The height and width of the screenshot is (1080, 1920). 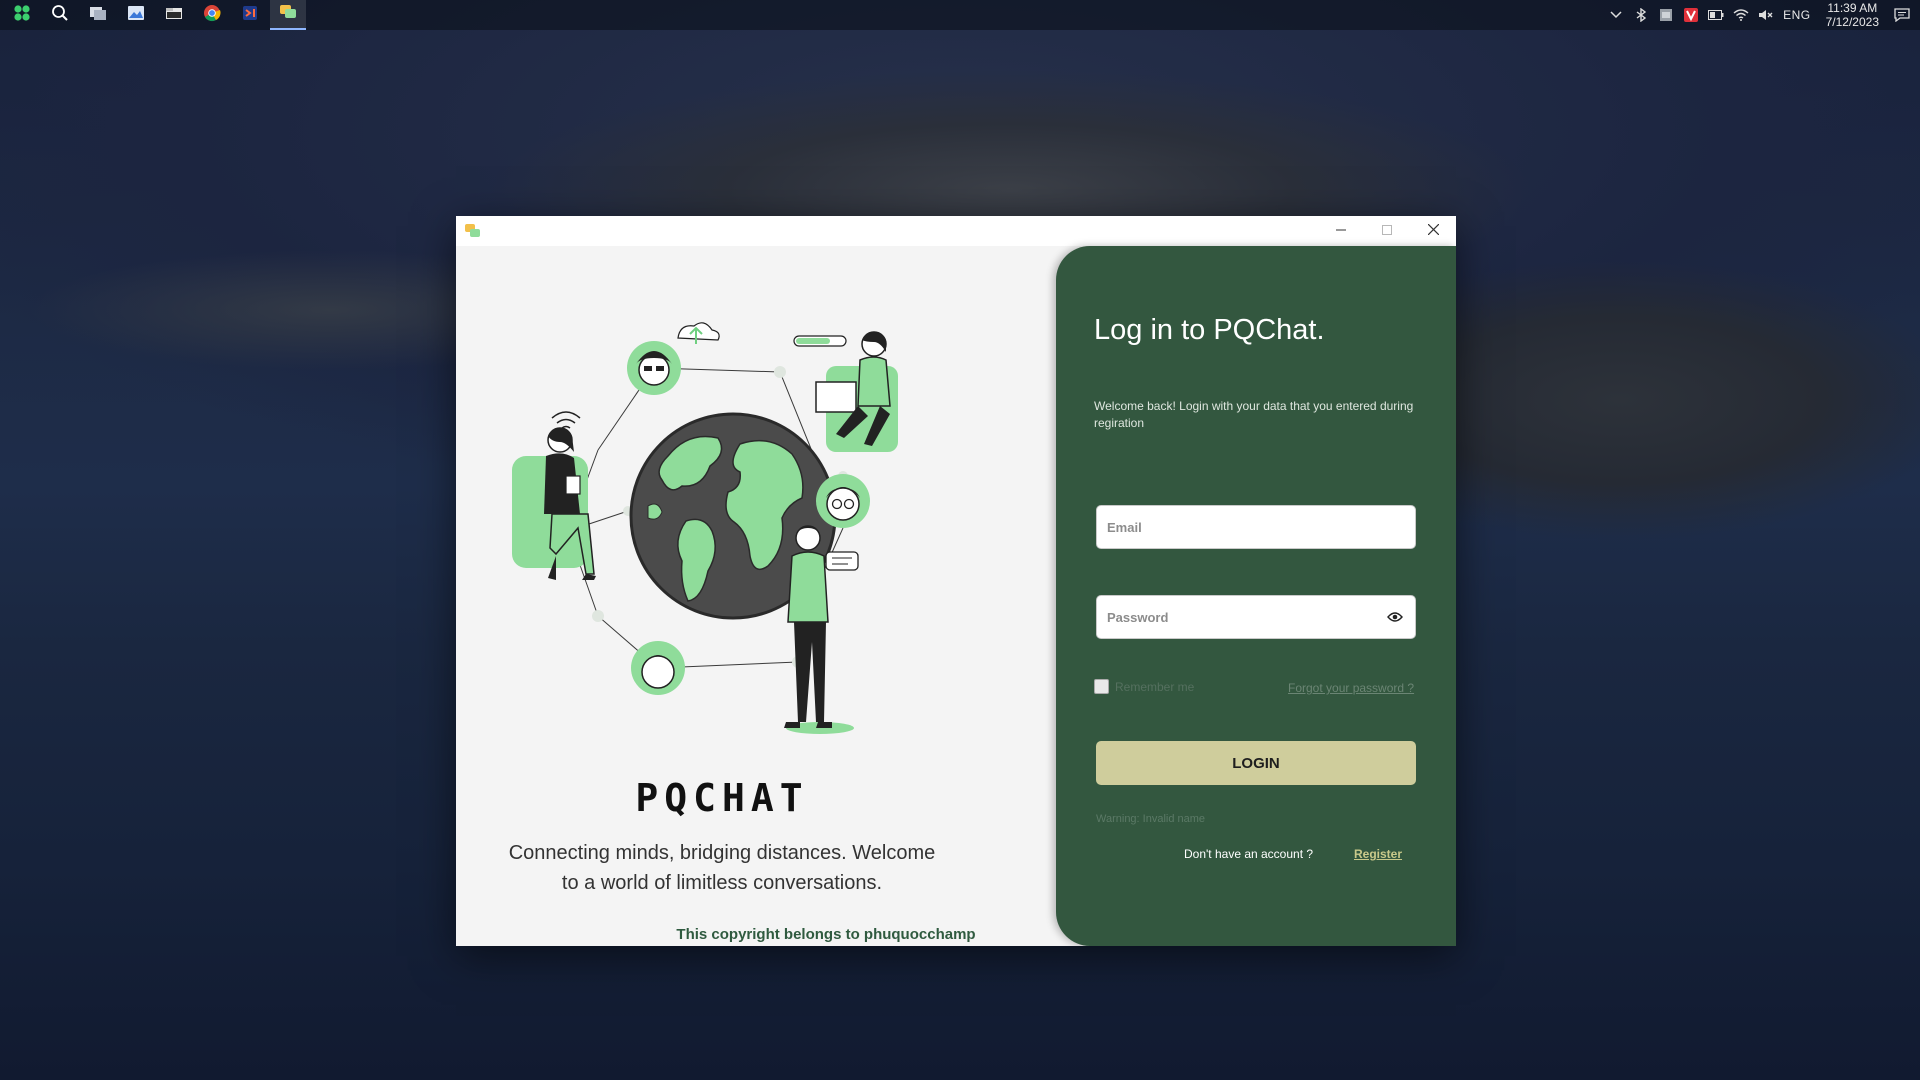 I want to click on eye-icon, so click(x=1395, y=617).